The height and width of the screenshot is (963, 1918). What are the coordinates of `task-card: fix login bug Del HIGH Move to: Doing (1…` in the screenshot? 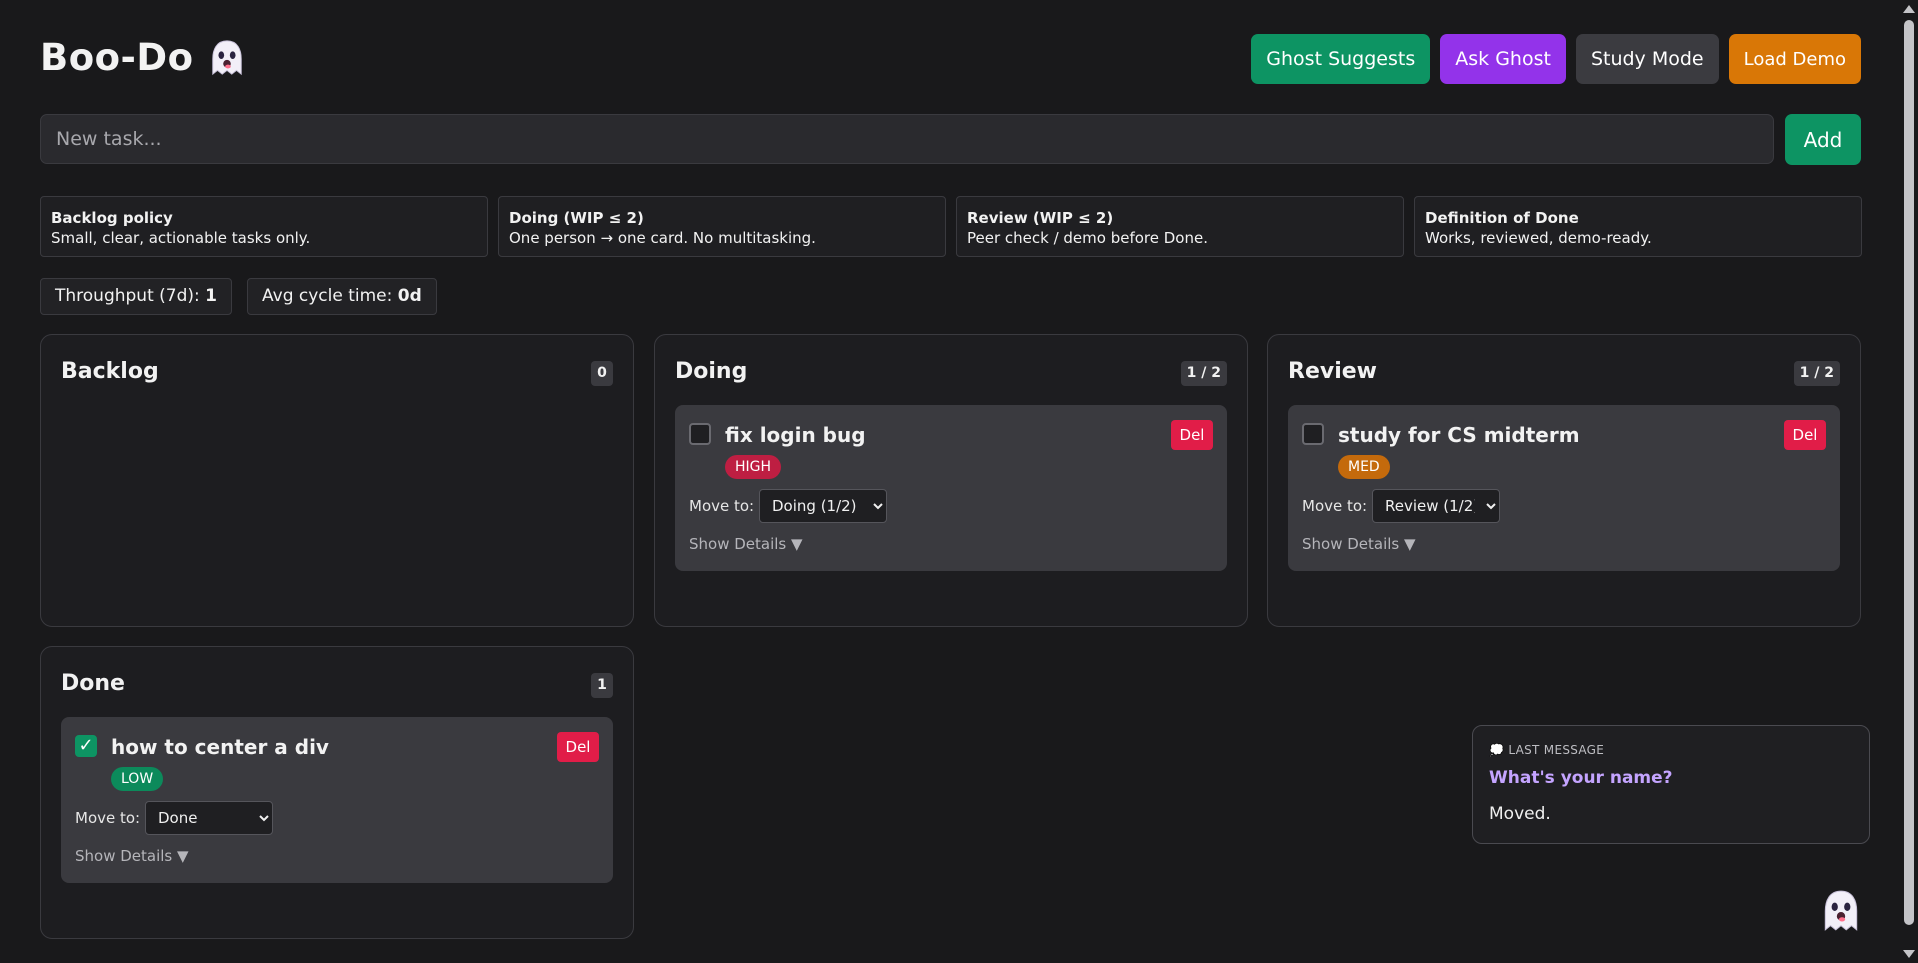 It's located at (951, 488).